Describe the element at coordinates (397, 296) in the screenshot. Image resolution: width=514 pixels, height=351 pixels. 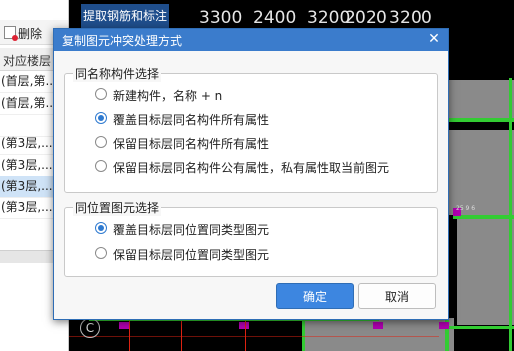
I see `cancel-button: 取消` at that location.